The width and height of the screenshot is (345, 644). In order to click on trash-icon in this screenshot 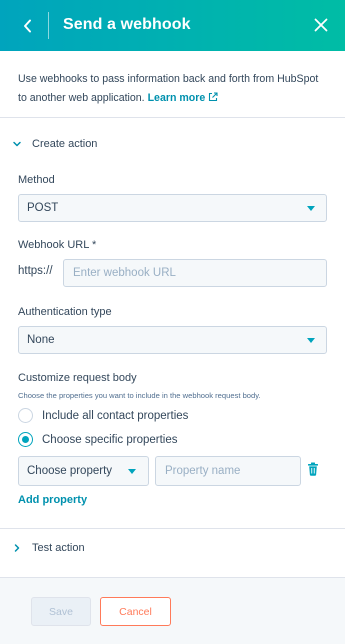, I will do `click(313, 469)`.